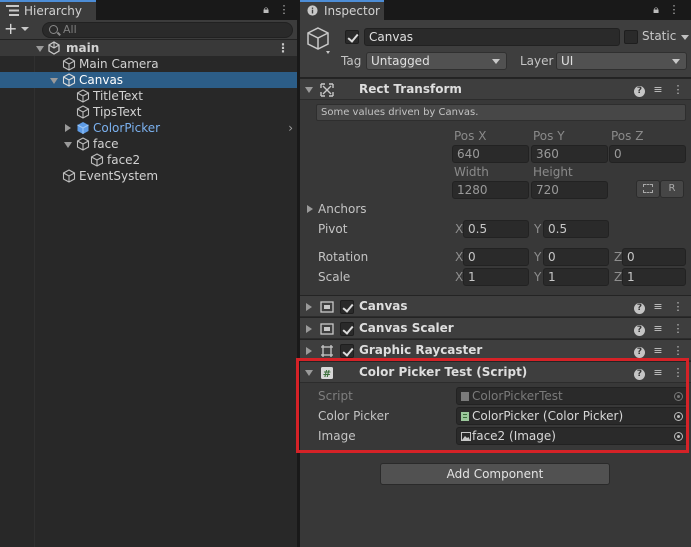 This screenshot has height=547, width=691. Describe the element at coordinates (459, 257) in the screenshot. I see `rot-x-axis-label: X` at that location.